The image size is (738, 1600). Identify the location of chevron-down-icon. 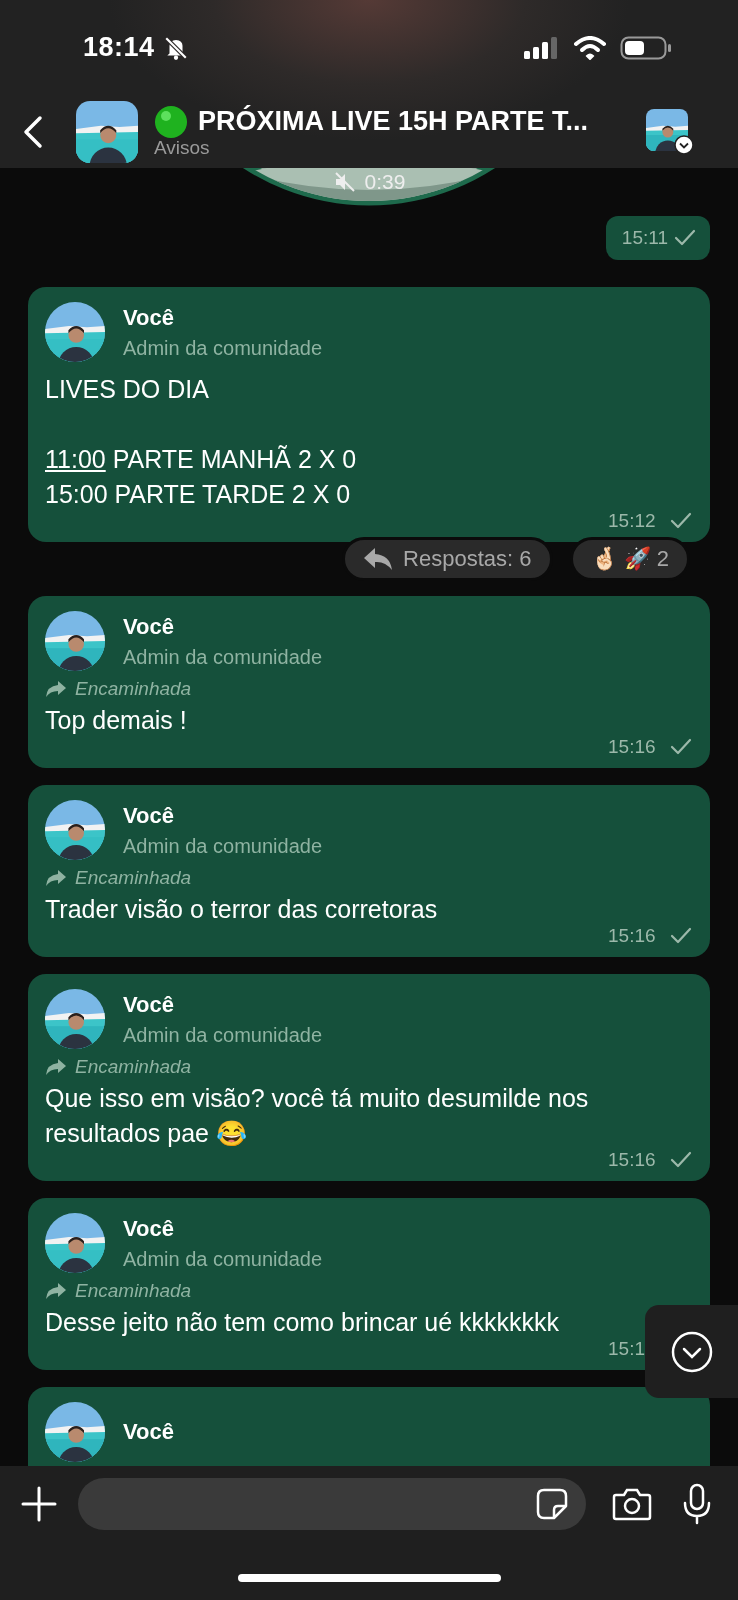
(691, 1351).